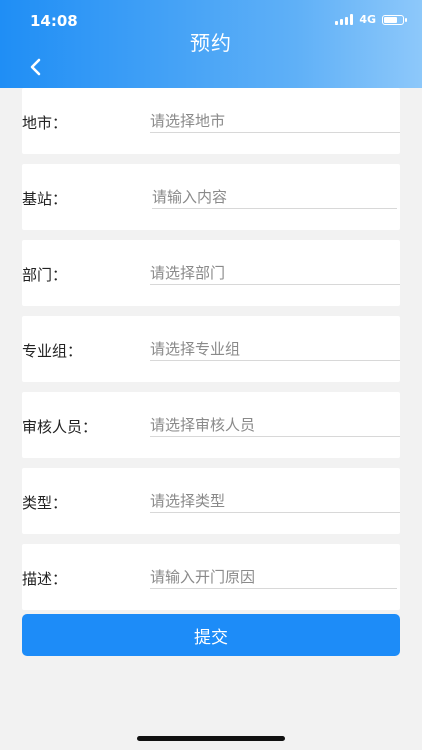  What do you see at coordinates (188, 273) in the screenshot?
I see `department-placeholder: 请选择部门` at bounding box center [188, 273].